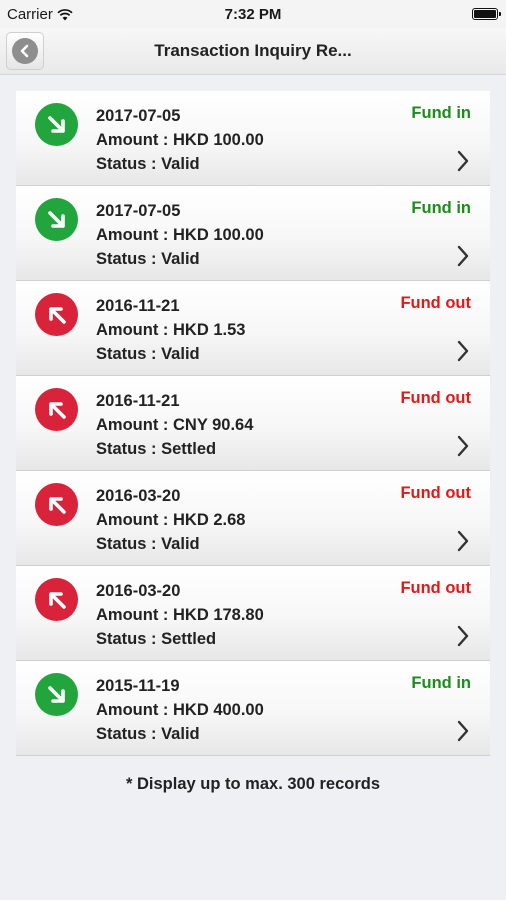  Describe the element at coordinates (486, 14) in the screenshot. I see `battery-icon` at that location.